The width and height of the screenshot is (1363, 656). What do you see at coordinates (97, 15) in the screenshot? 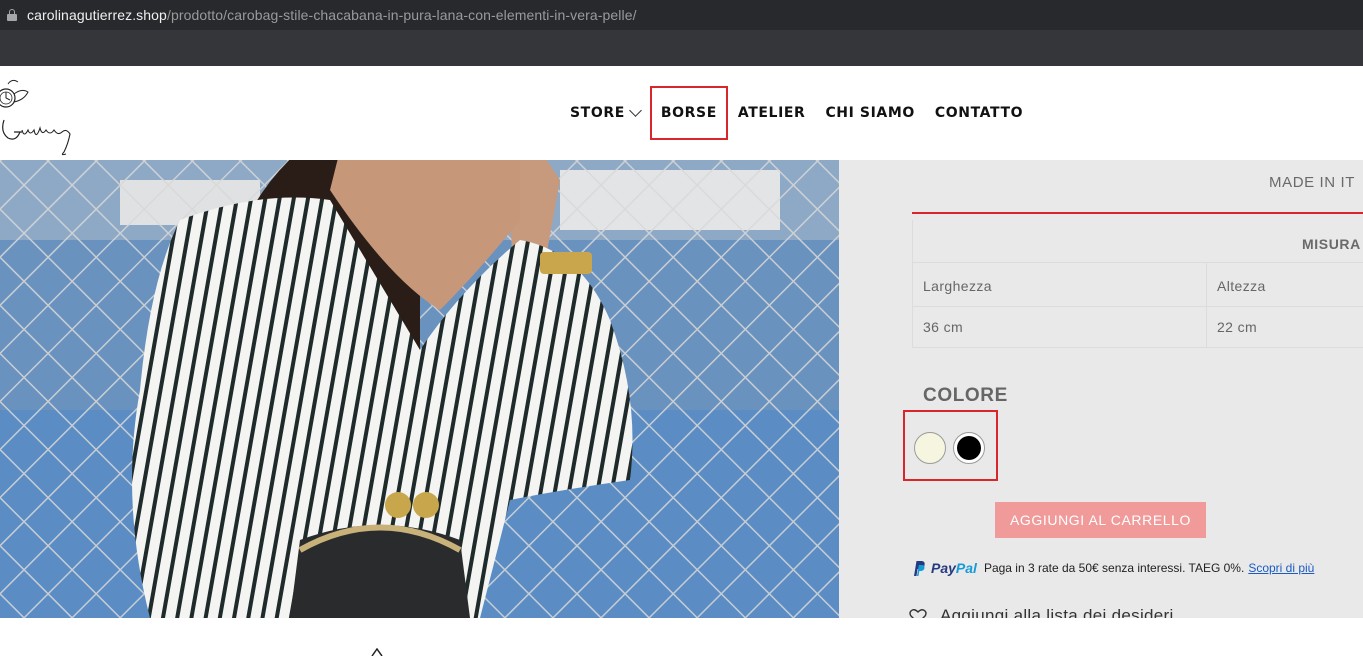
I see `url-domain: carolinagutierrez.shop` at bounding box center [97, 15].